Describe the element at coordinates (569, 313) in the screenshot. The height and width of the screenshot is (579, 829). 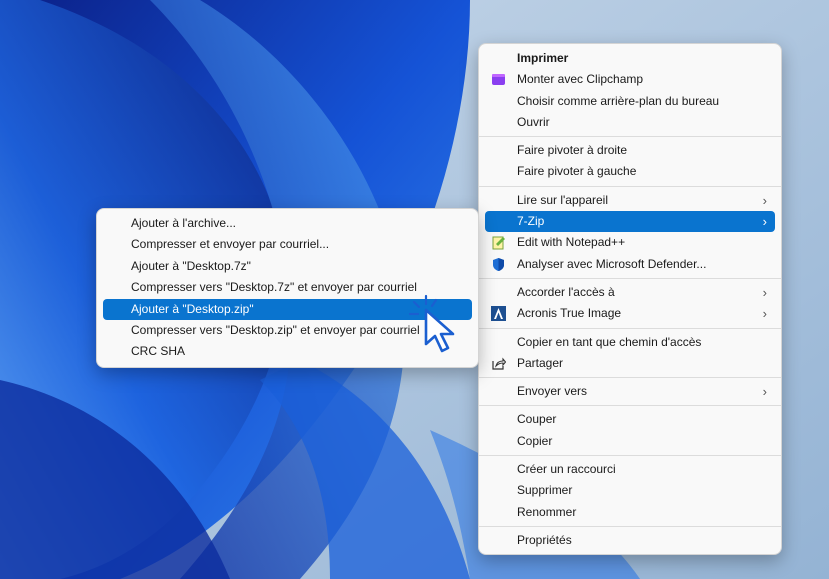
I see `menu-item-label: Acronis True Image` at that location.